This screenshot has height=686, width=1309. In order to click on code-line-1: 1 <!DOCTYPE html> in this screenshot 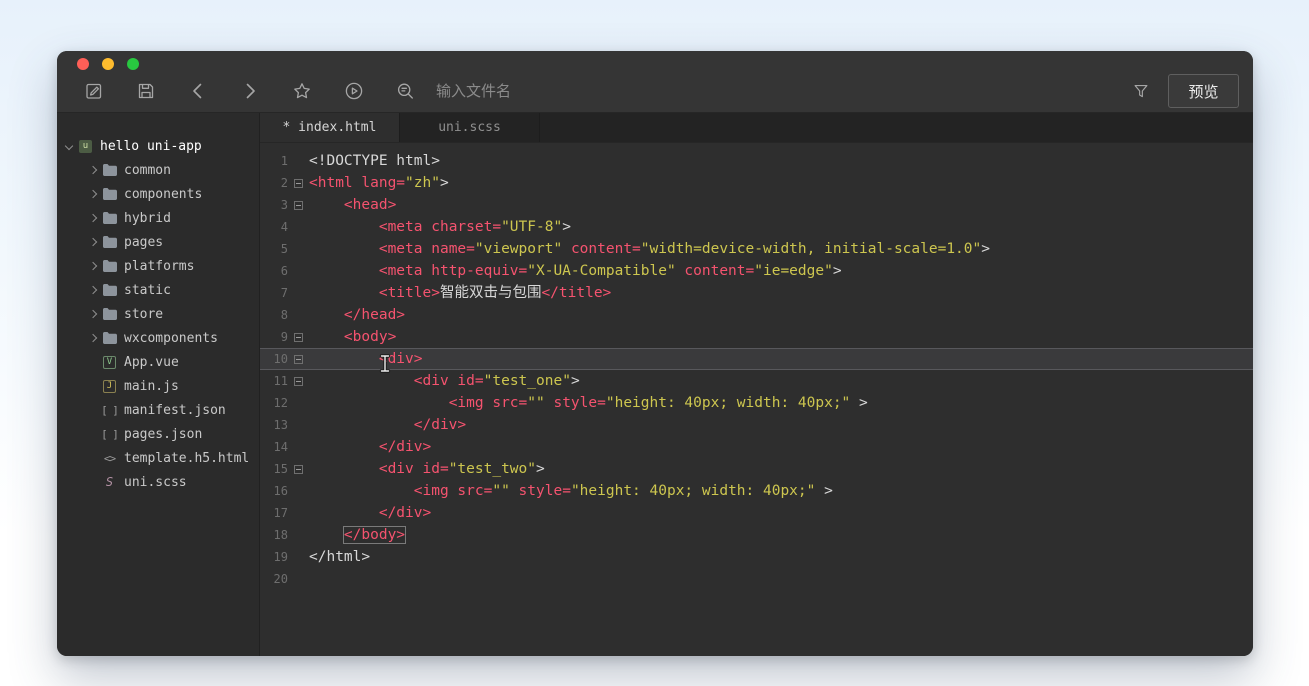, I will do `click(756, 161)`.